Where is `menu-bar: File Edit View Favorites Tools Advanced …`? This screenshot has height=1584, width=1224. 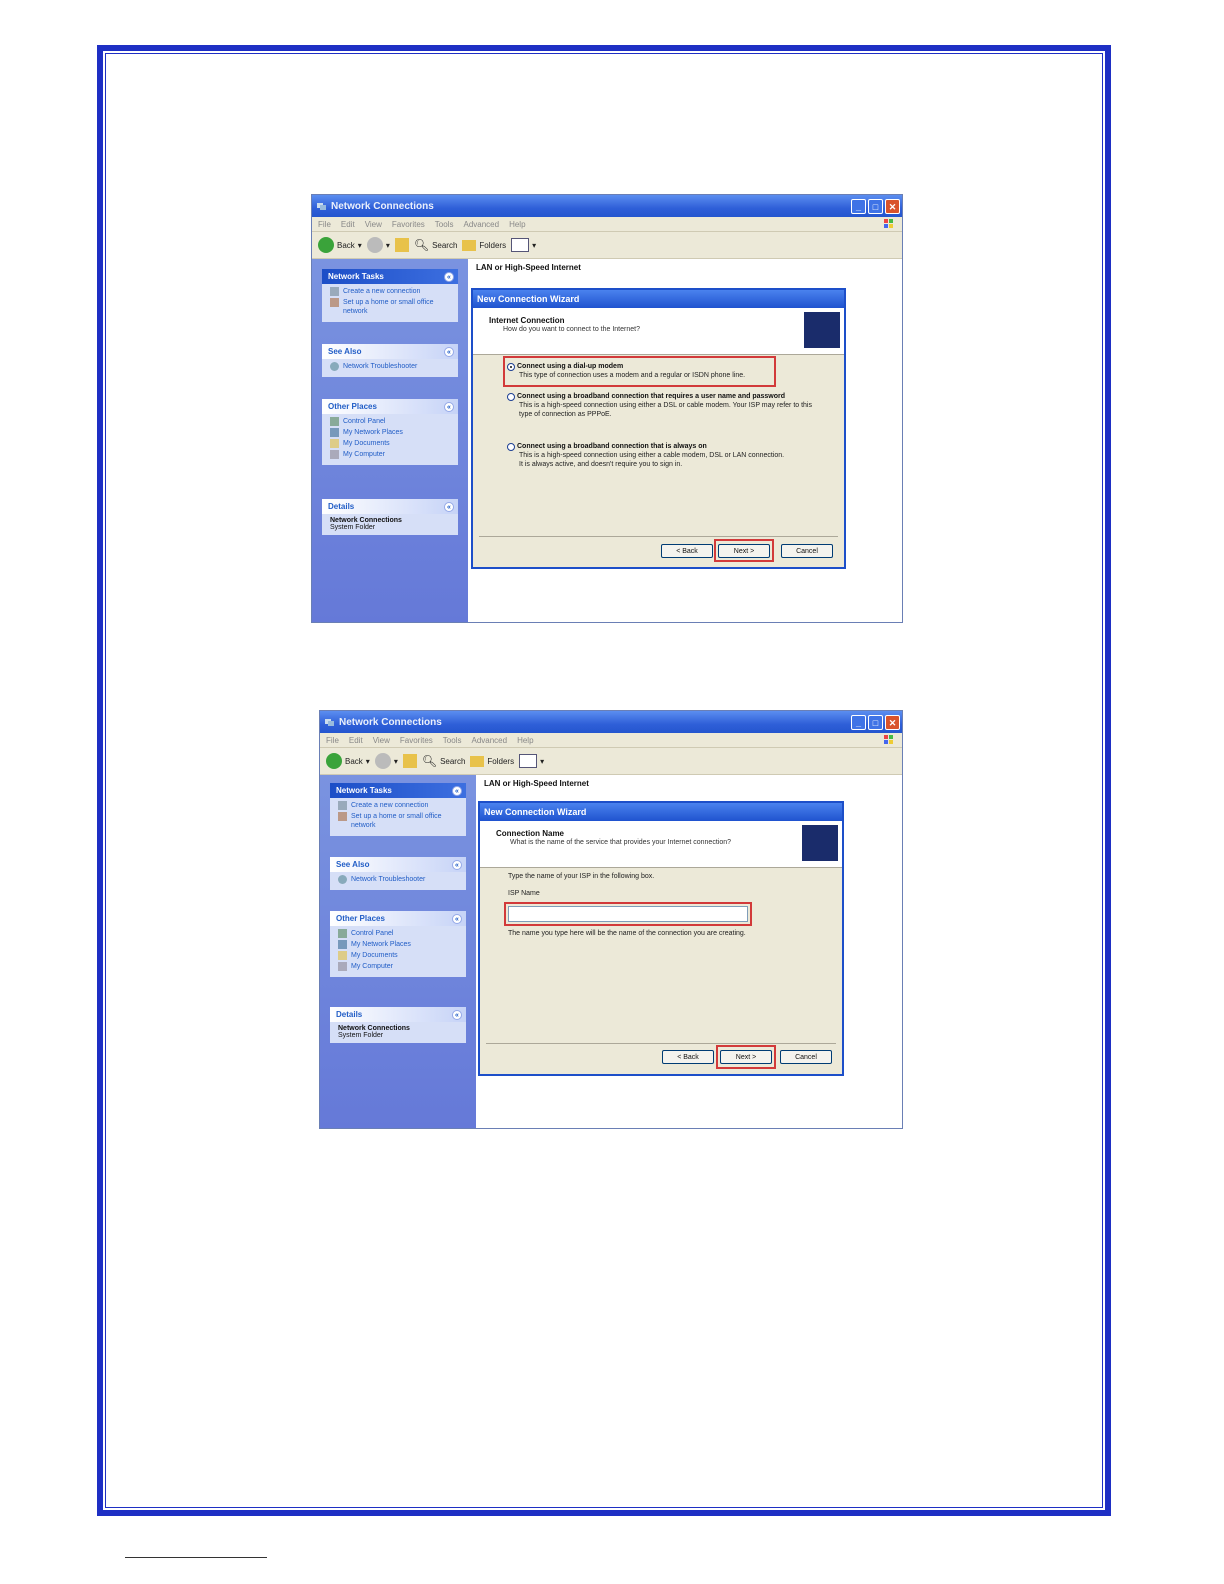 menu-bar: File Edit View Favorites Tools Advanced … is located at coordinates (611, 740).